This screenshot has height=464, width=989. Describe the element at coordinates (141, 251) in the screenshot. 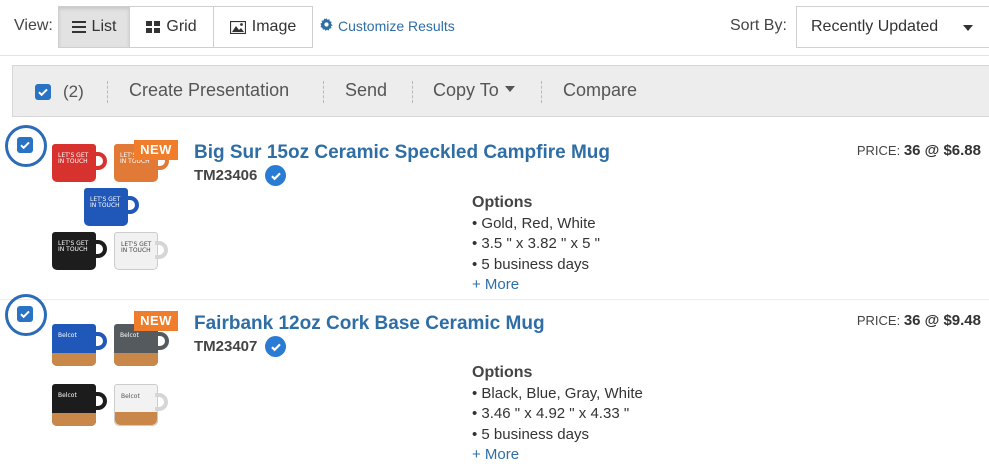

I see `white-mug-image: LET'S GET IN TOUCH` at that location.